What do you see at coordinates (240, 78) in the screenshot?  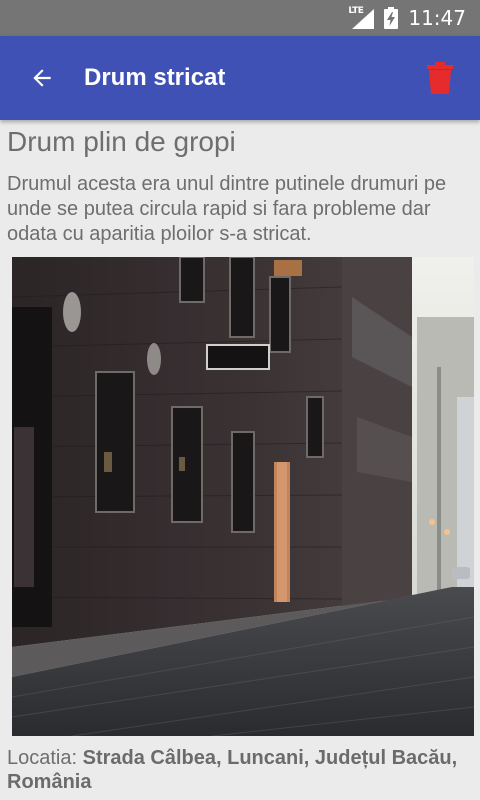 I see `app-bar: Drum stricat` at bounding box center [240, 78].